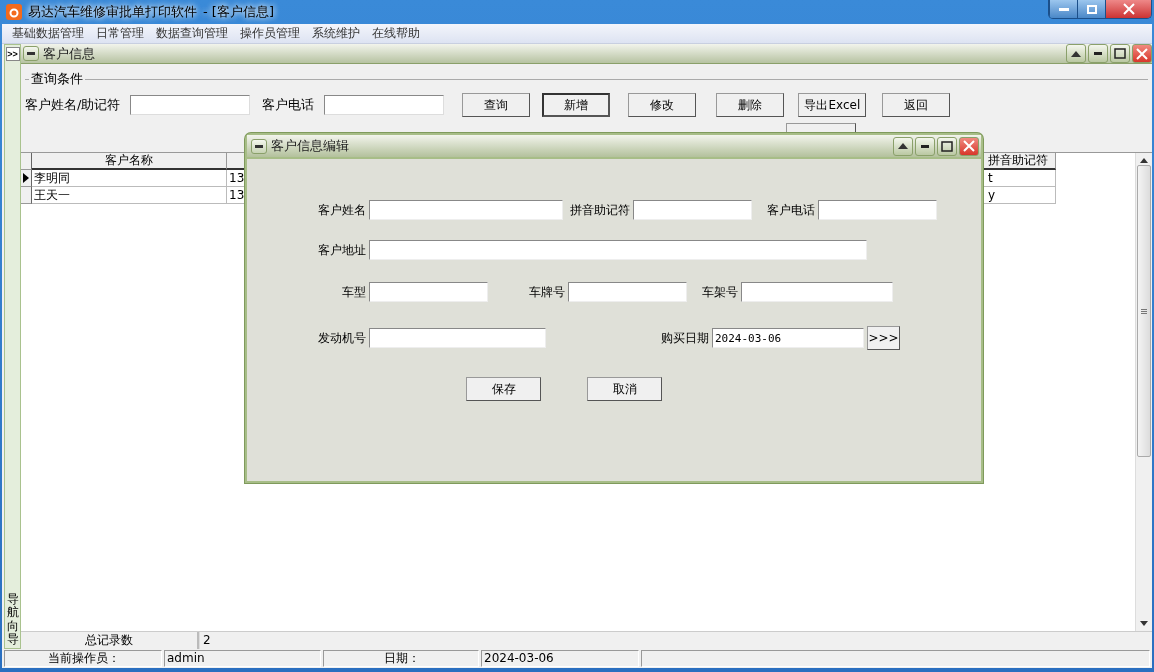 Image resolution: width=1154 pixels, height=672 pixels. Describe the element at coordinates (560, 658) in the screenshot. I see `status-field: 2024-03-06` at that location.